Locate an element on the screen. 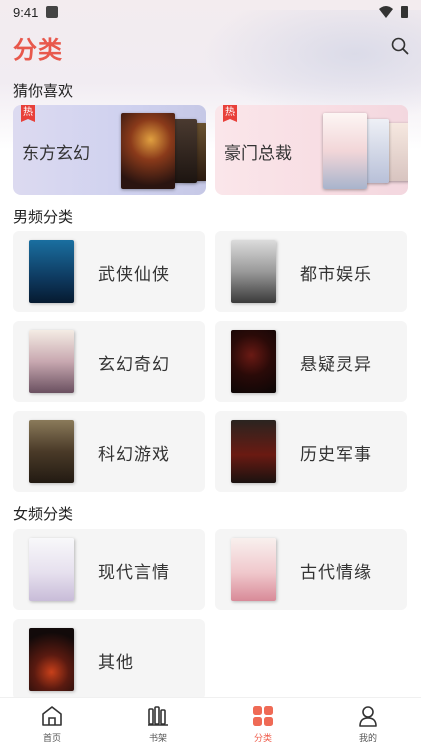 The image size is (421, 749). bookshelf-icon is located at coordinates (158, 716).